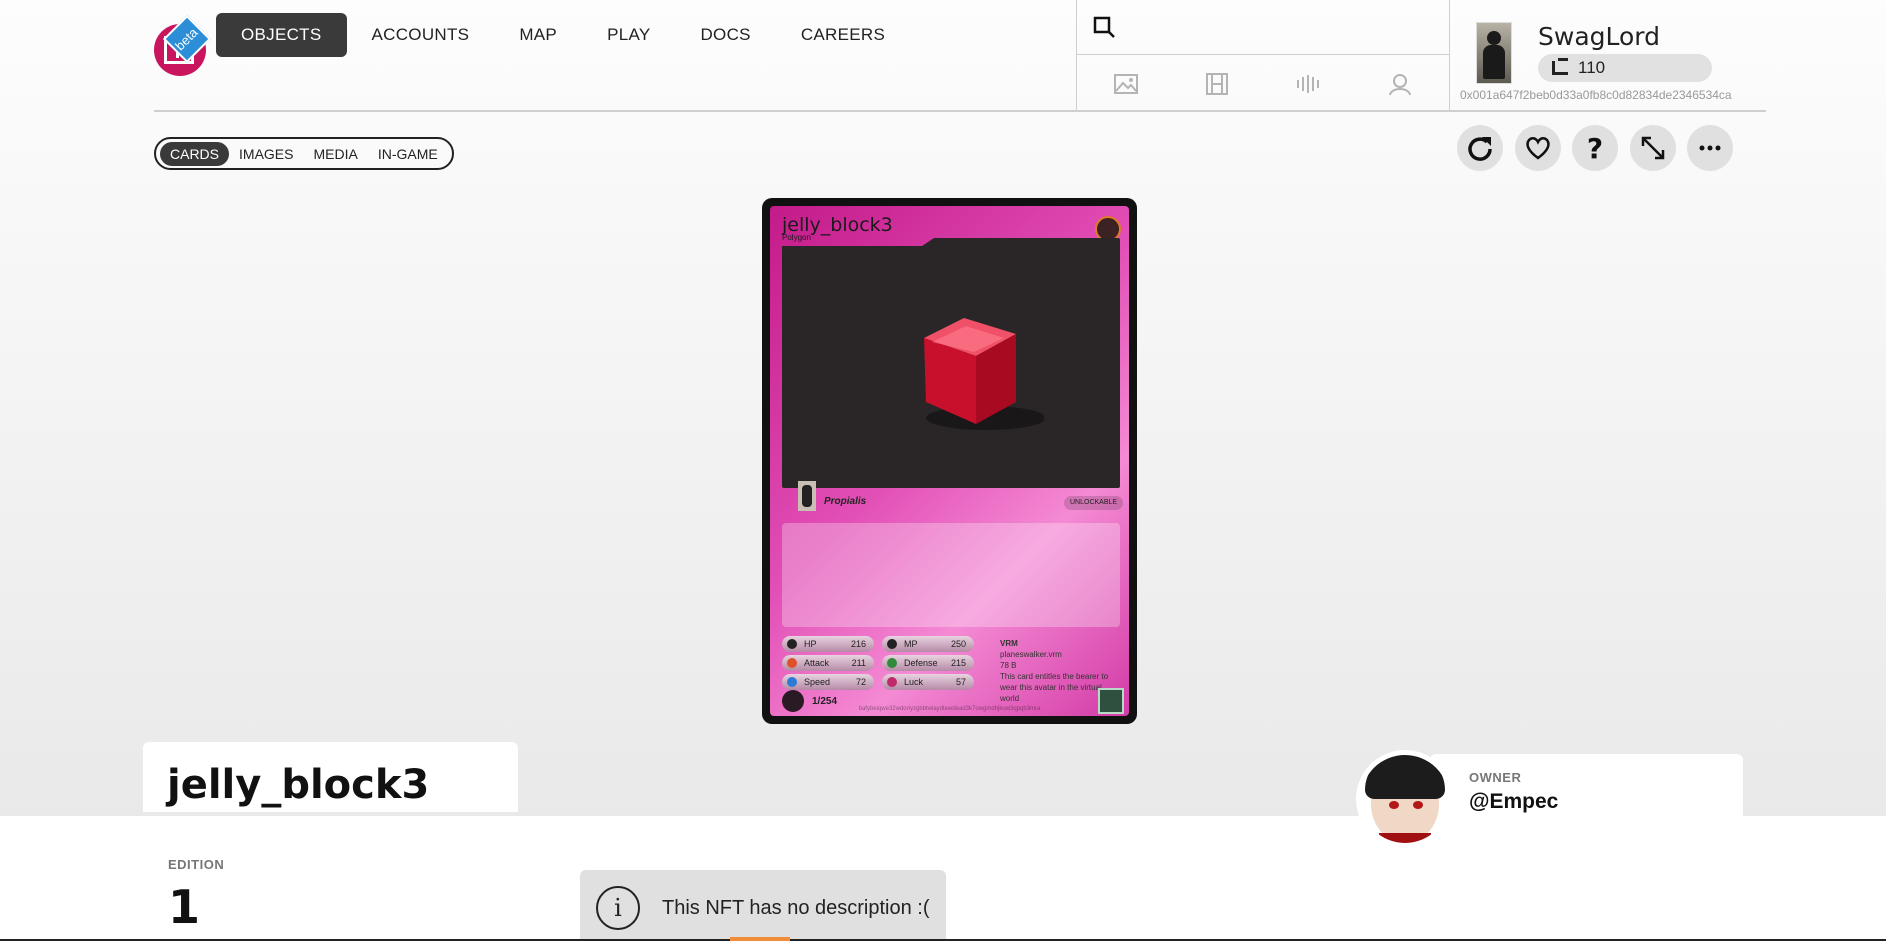  Describe the element at coordinates (281, 35) in the screenshot. I see `nav-objects: OBJECTS` at that location.